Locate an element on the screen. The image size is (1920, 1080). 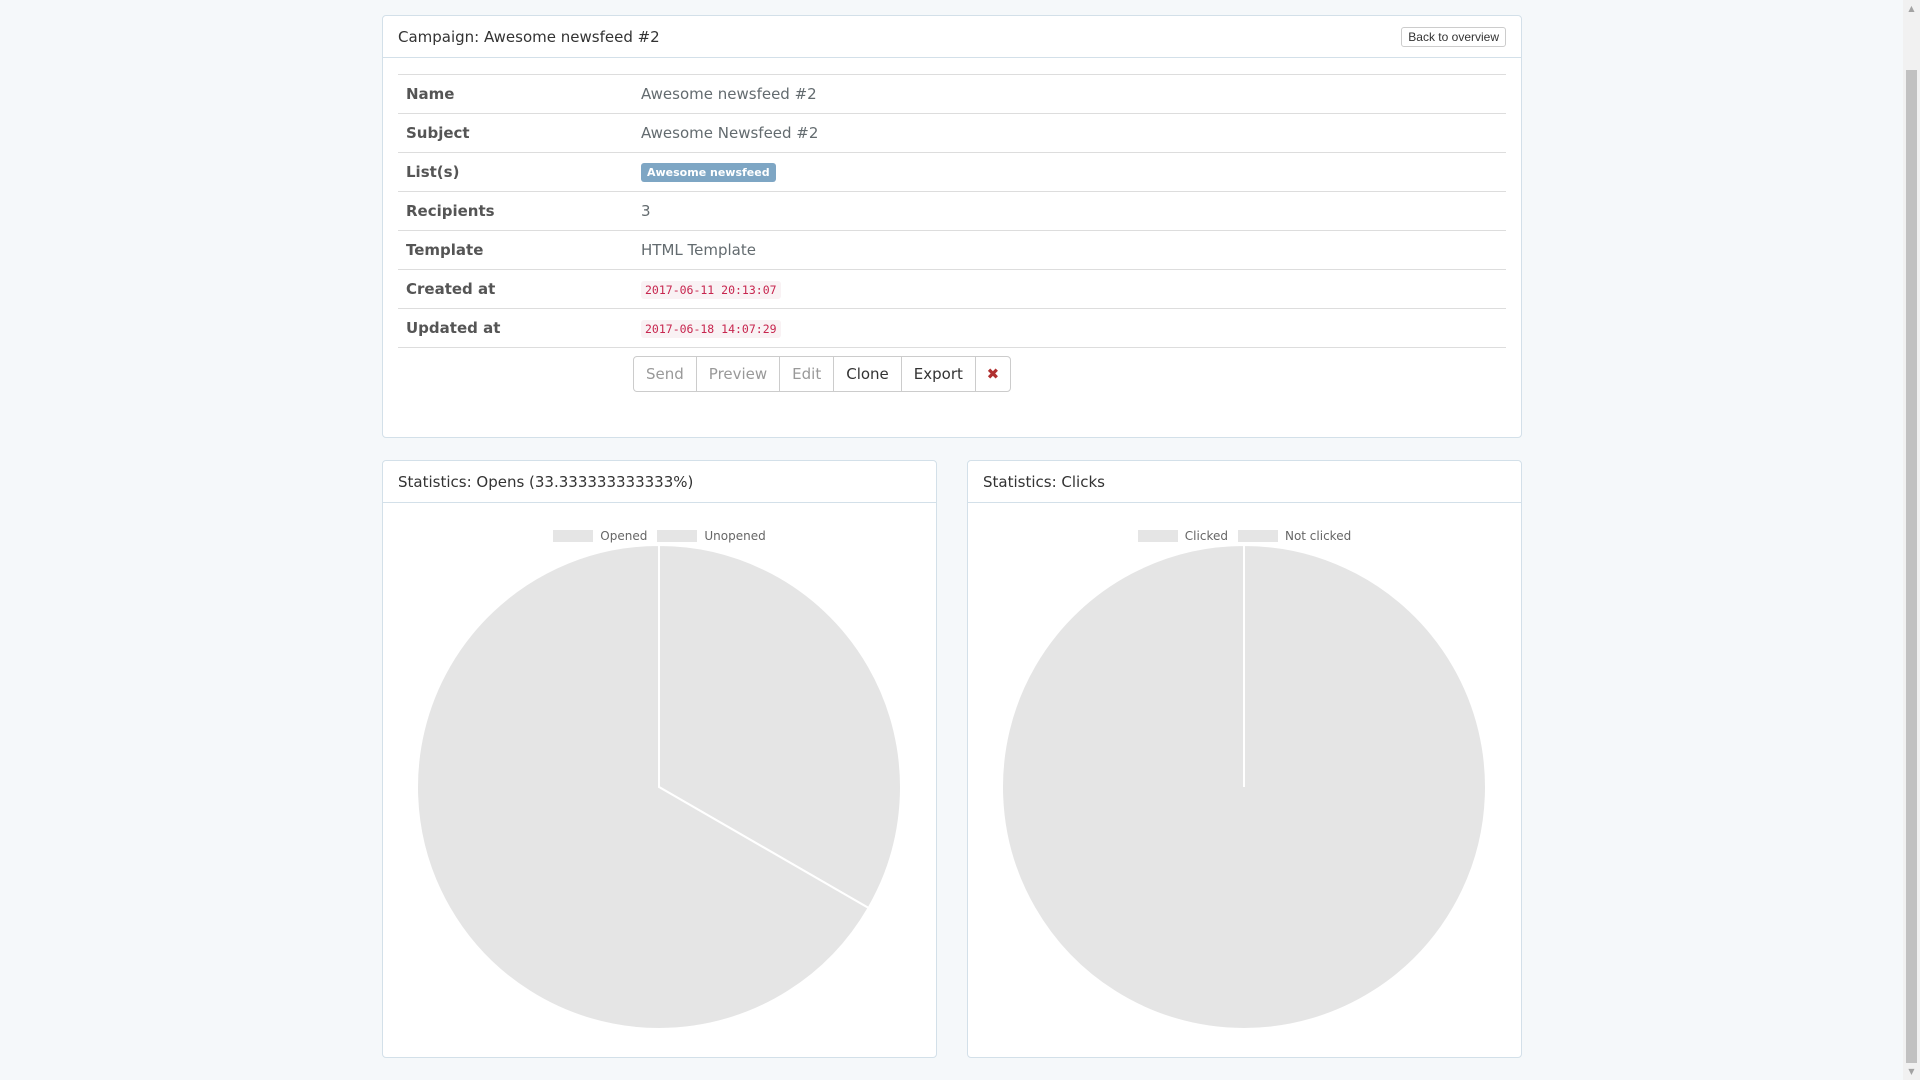
table-row: List(s) Awesome newsfeed is located at coordinates (952, 172).